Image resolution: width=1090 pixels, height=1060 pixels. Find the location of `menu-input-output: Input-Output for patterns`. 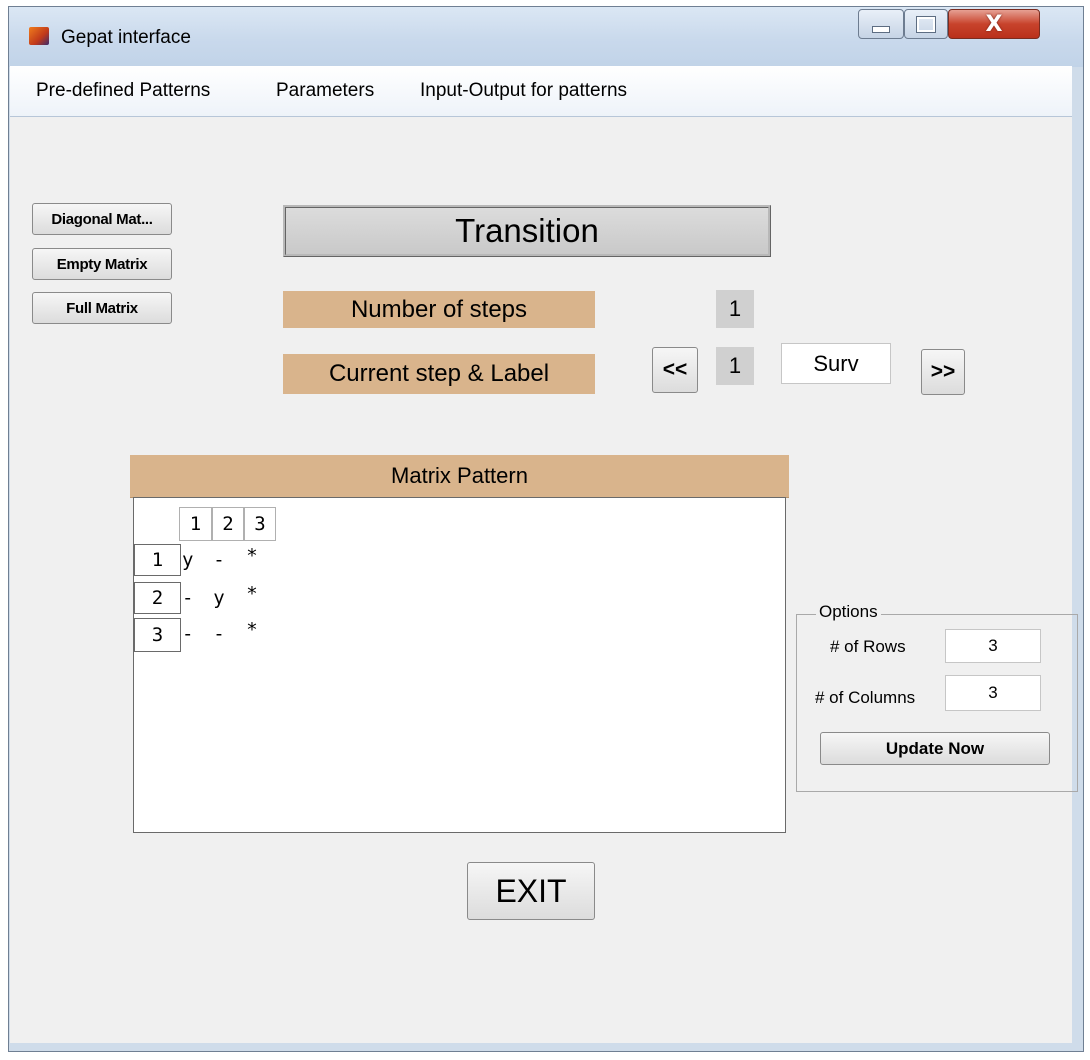

menu-input-output: Input-Output for patterns is located at coordinates (523, 91).